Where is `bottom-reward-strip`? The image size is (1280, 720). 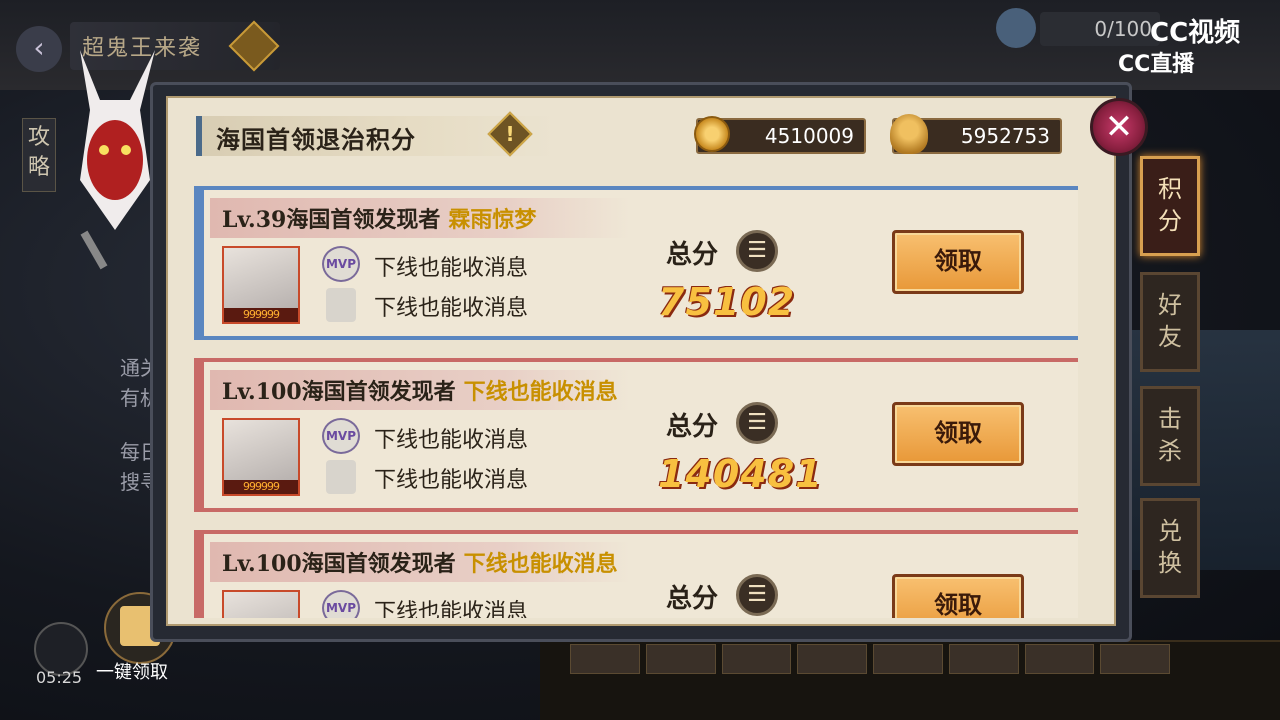 bottom-reward-strip is located at coordinates (870, 659).